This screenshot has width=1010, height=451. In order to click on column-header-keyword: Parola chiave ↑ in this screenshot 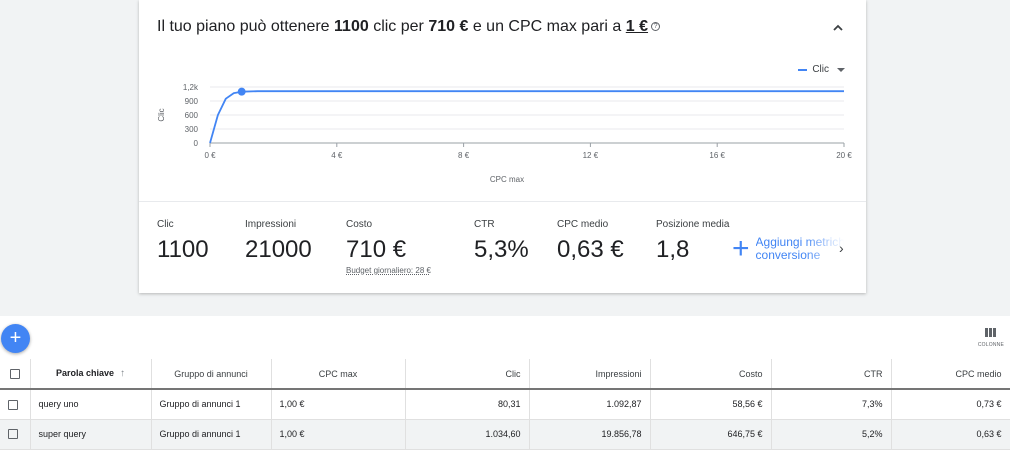, I will do `click(91, 374)`.